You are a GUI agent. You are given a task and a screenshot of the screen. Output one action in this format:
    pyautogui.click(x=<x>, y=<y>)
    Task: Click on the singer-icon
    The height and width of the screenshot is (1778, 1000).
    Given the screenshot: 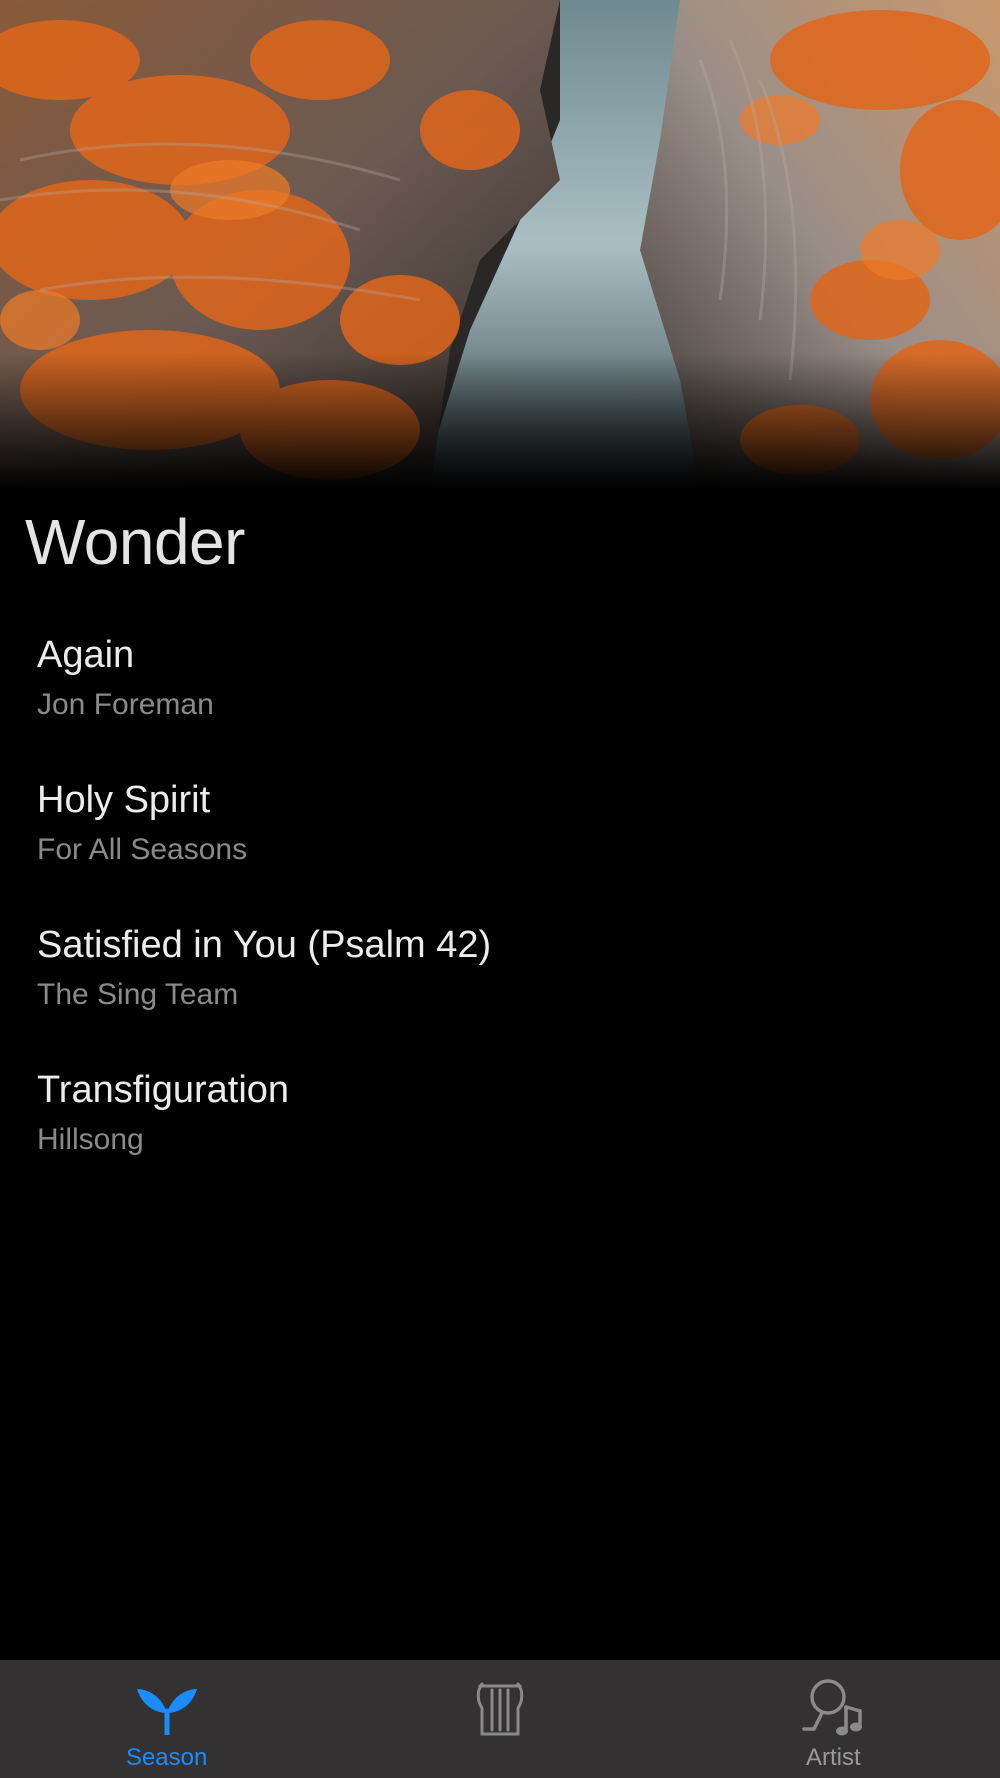 What is the action you would take?
    pyautogui.click(x=833, y=1708)
    